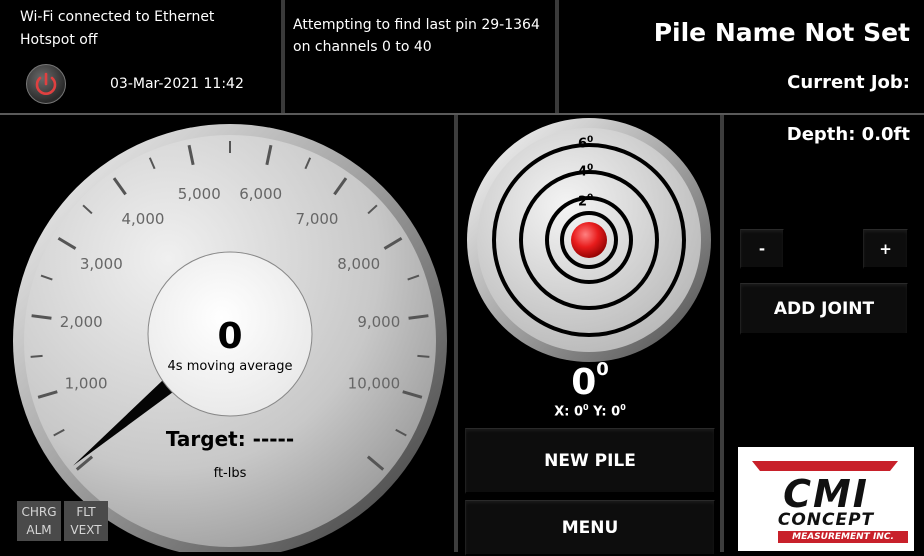 The image size is (924, 556). What do you see at coordinates (762, 249) in the screenshot?
I see `depth-decrease-button: -` at bounding box center [762, 249].